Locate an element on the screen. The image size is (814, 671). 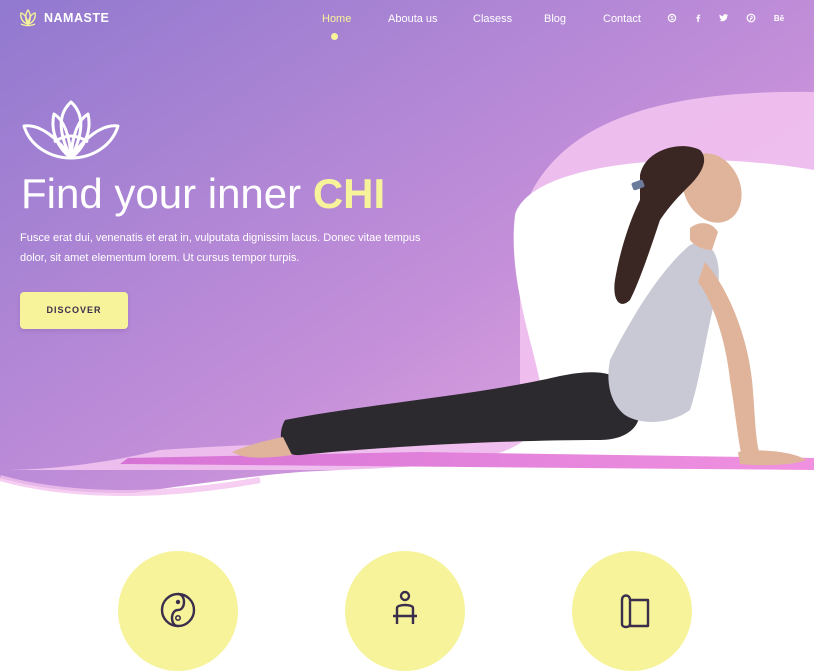
yin-yang-icon is located at coordinates (178, 610).